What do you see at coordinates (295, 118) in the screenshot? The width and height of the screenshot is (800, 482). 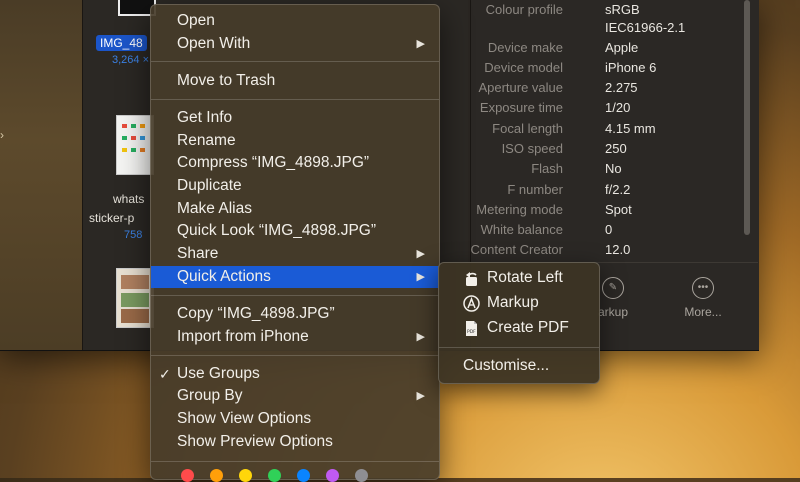 I see `menu-item-get-info: Get Info` at bounding box center [295, 118].